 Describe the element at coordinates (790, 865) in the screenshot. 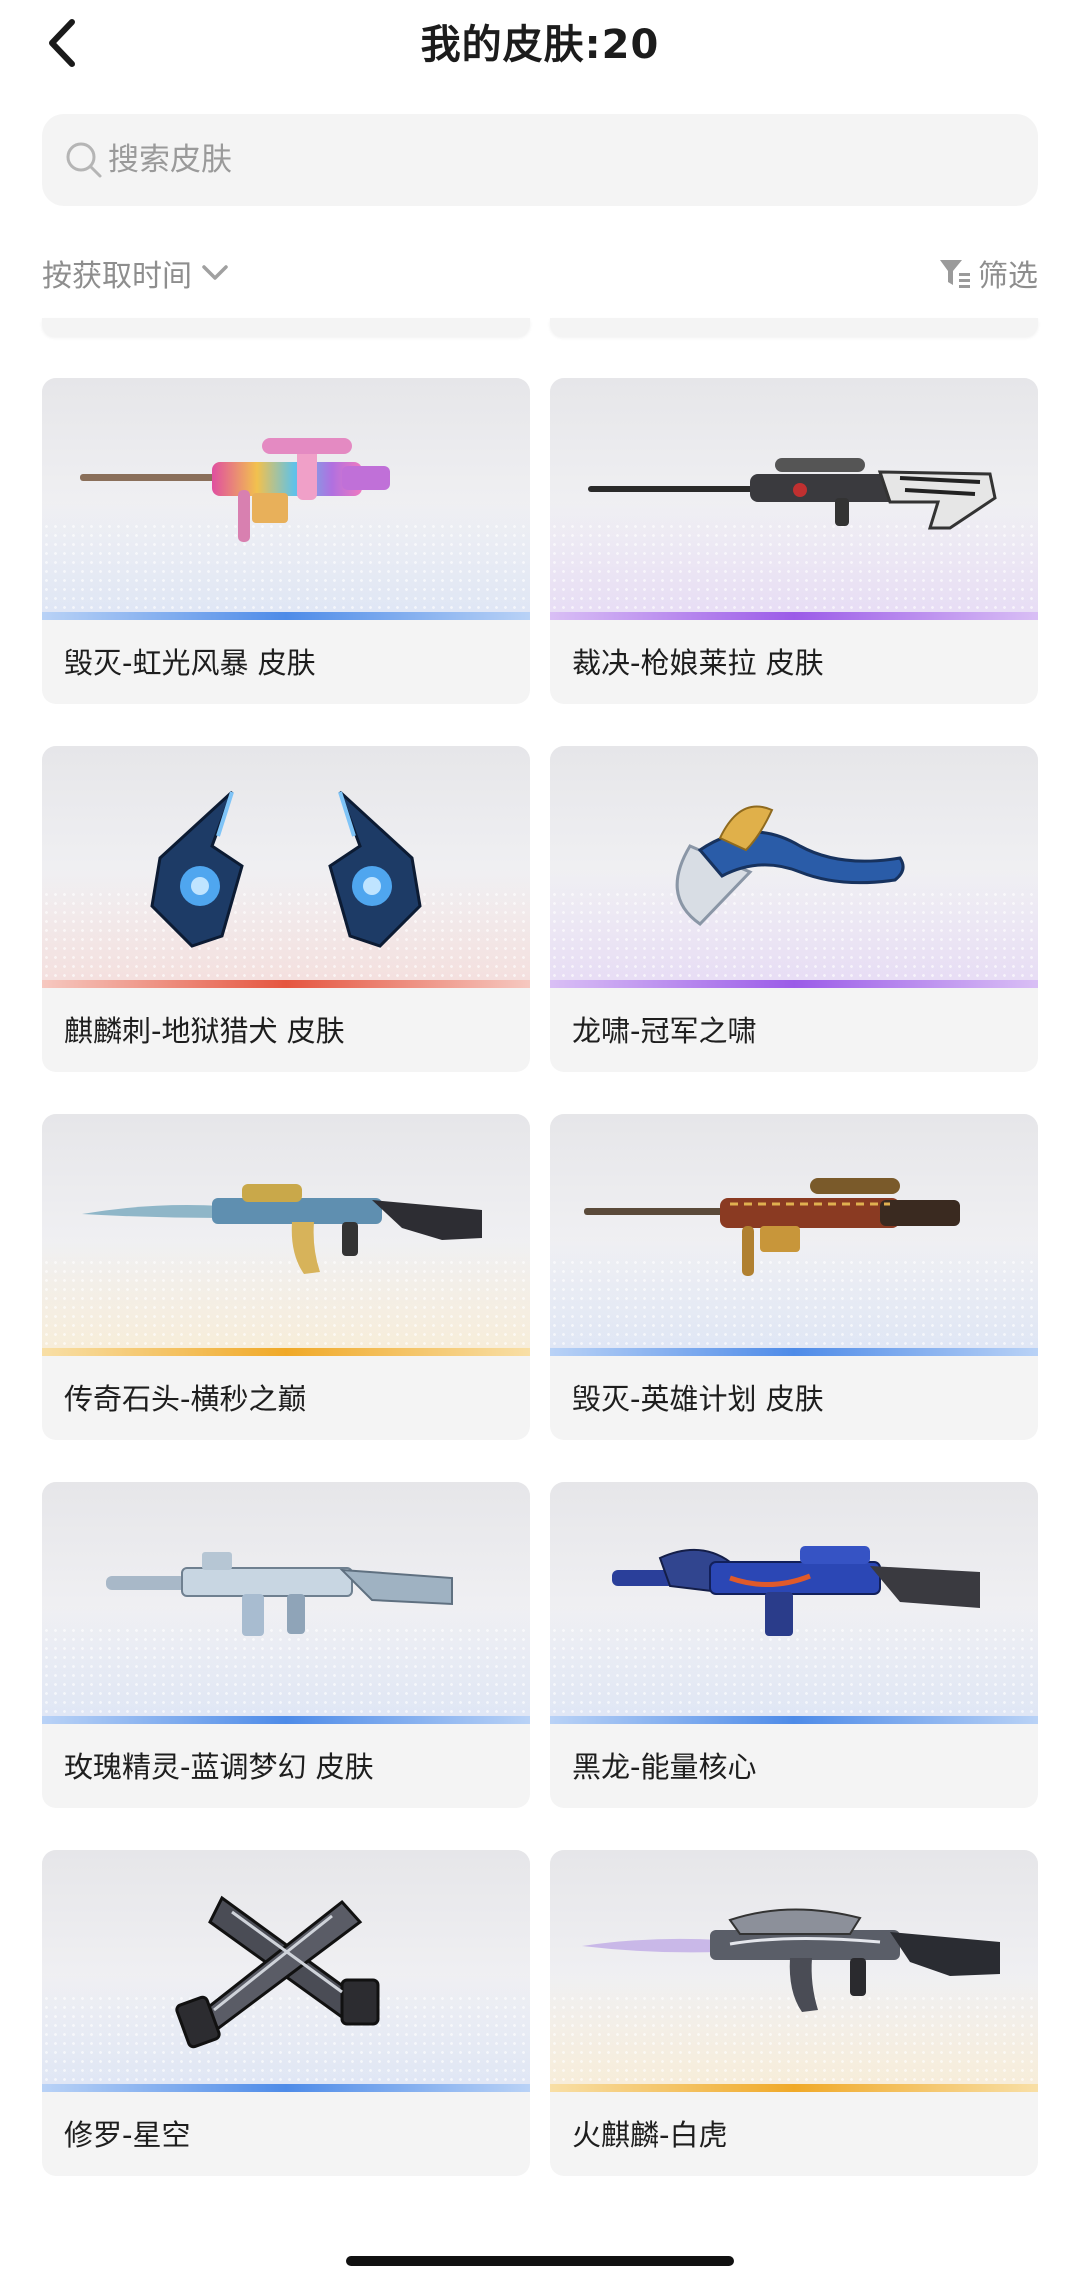

I see `axe-icon` at that location.